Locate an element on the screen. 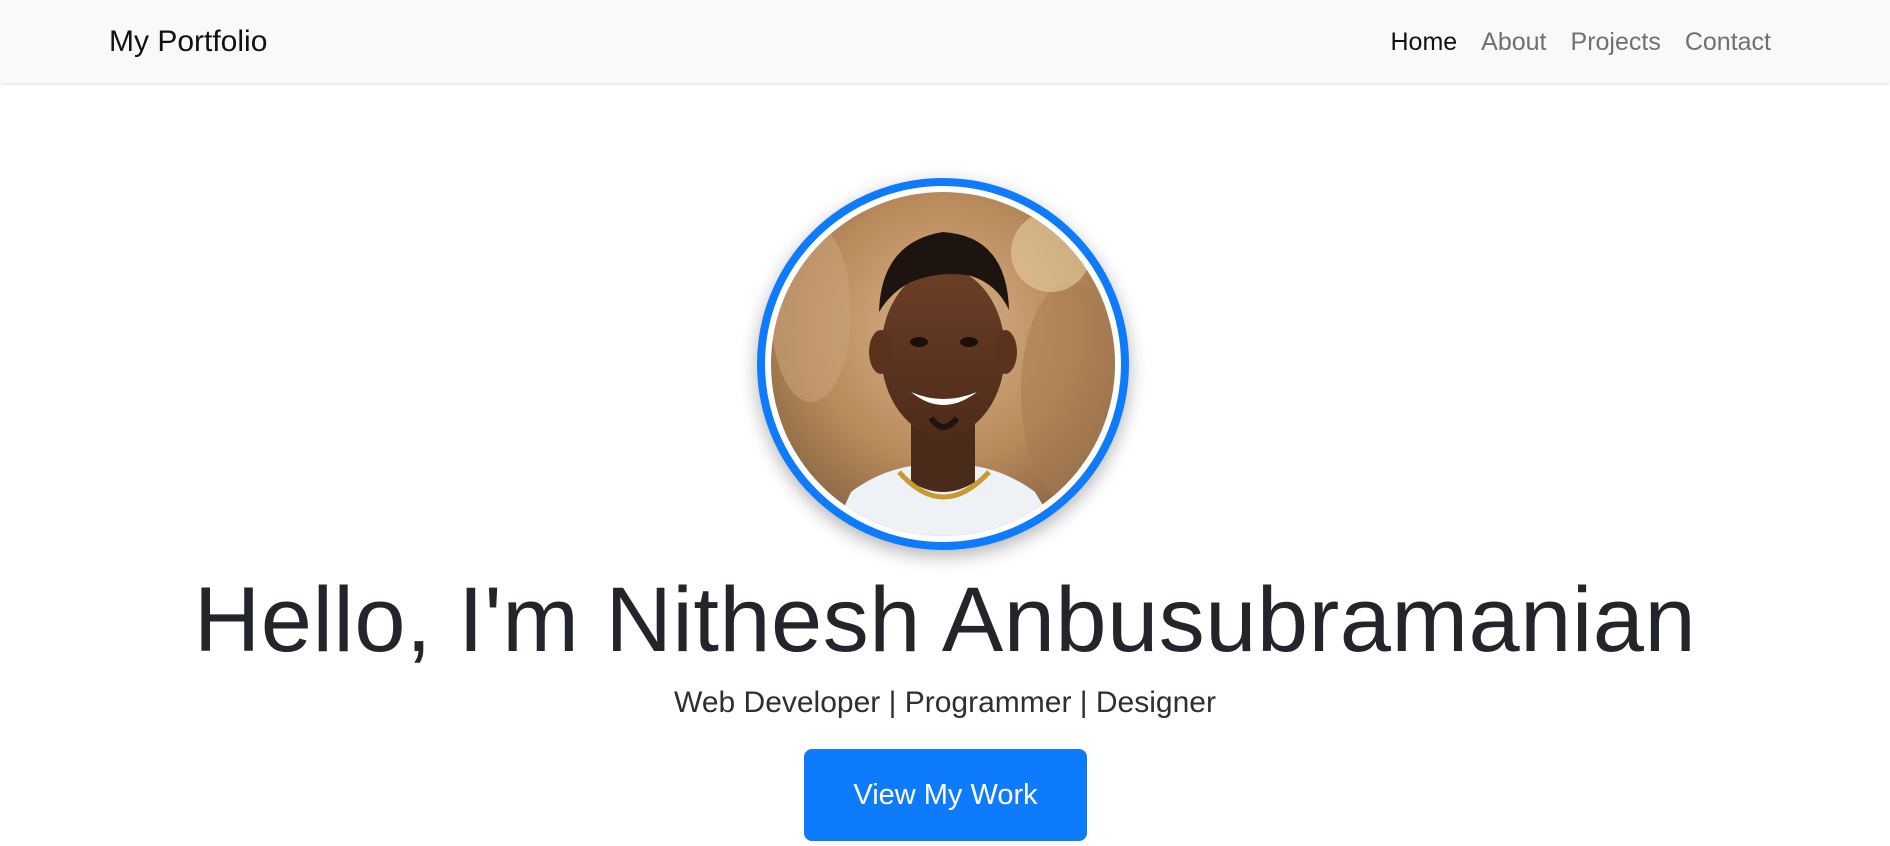 The height and width of the screenshot is (846, 1890). nav-item-home: Home is located at coordinates (1423, 42).